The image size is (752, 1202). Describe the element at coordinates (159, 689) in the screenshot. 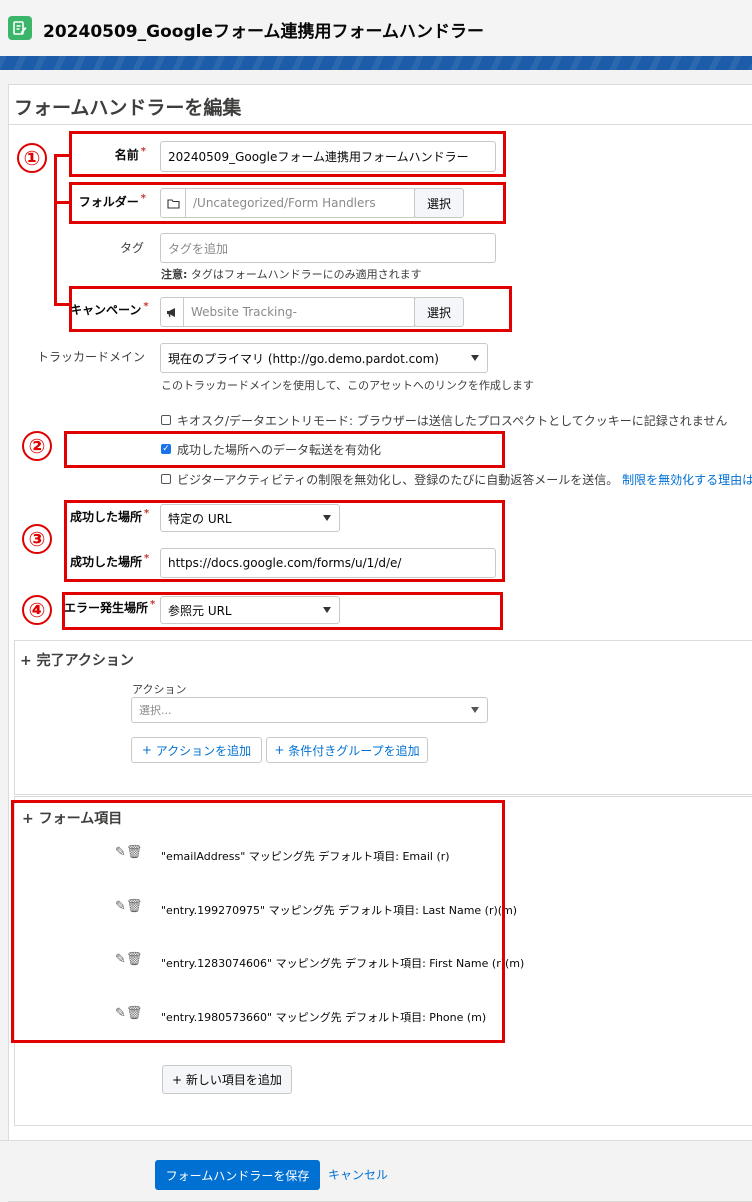

I see `action-label: アクション` at that location.